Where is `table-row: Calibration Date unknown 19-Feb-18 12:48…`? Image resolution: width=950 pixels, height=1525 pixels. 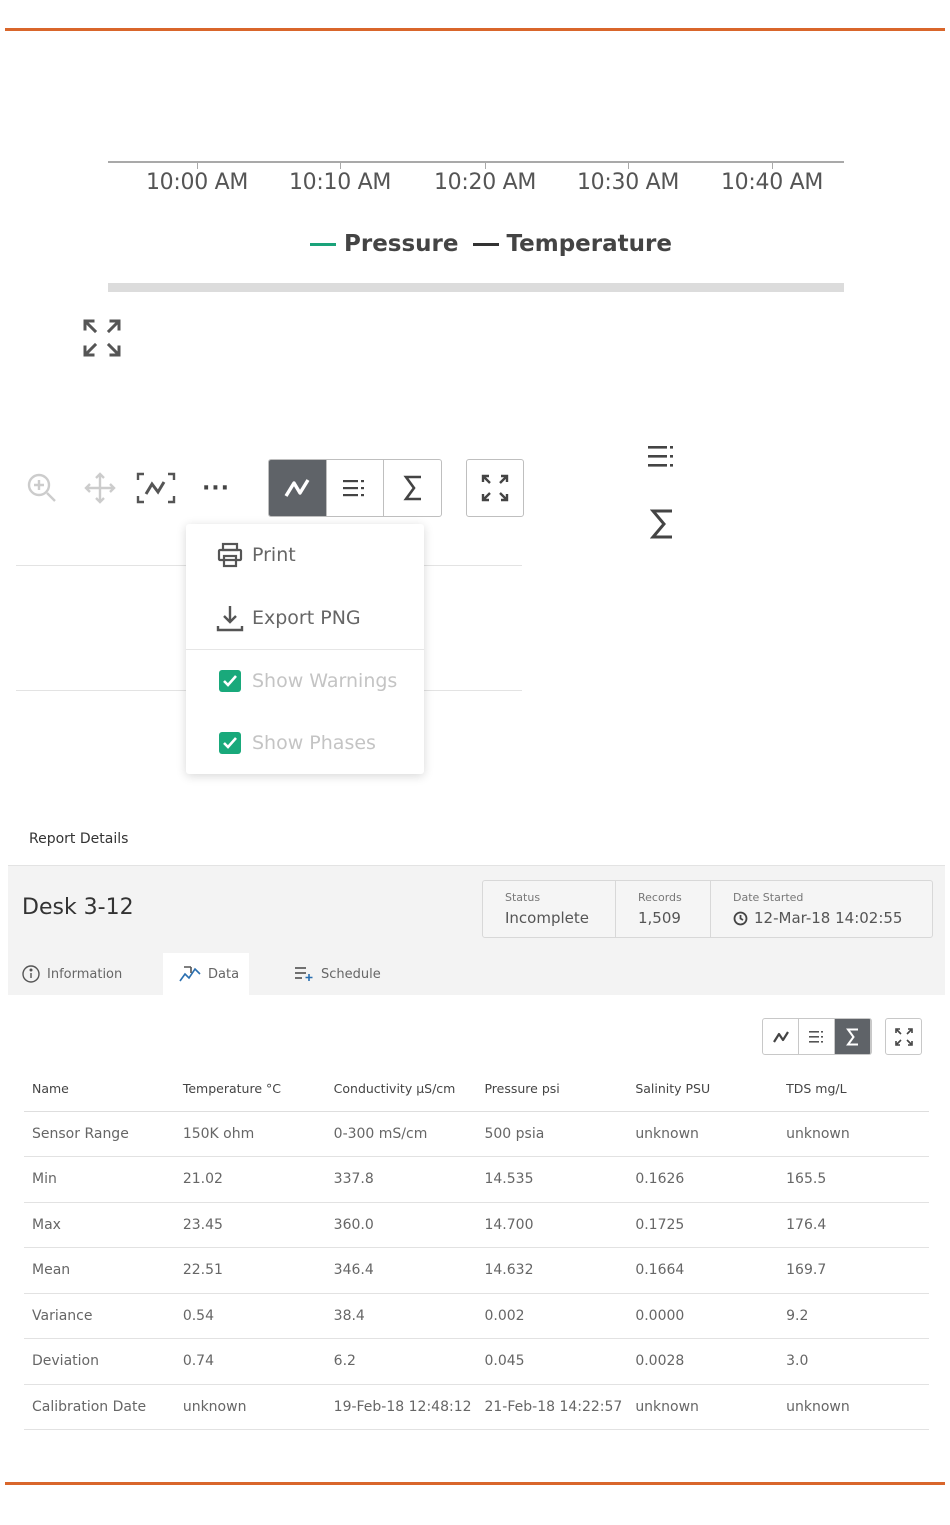
table-row: Calibration Date unknown 19-Feb-18 12:48… is located at coordinates (476, 1407).